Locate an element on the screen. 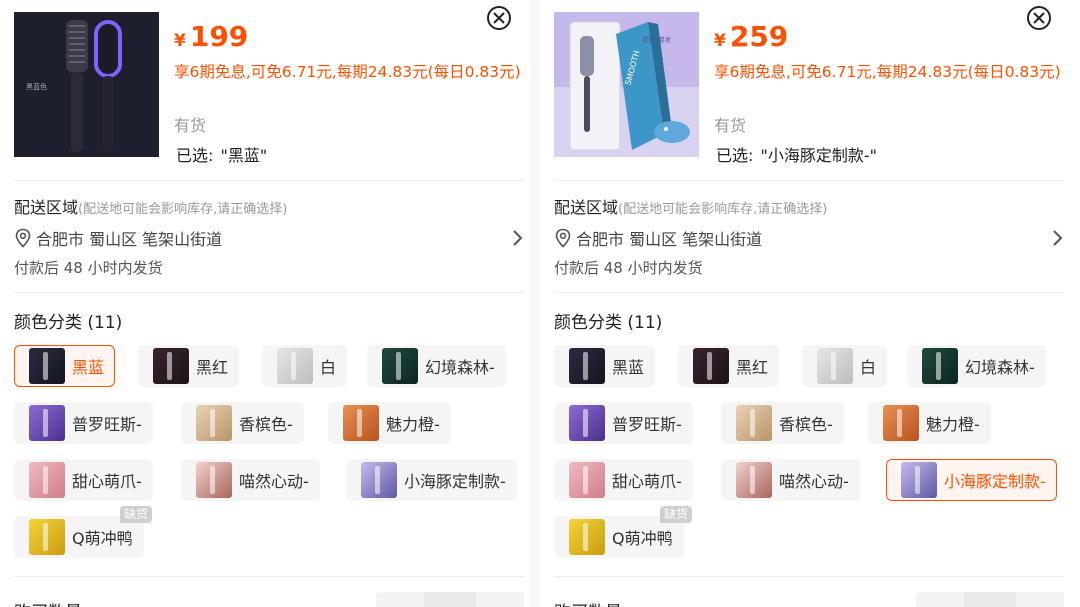 This screenshot has height=607, width=1080. dispatch-time: 付款后 48 小时内发货 is located at coordinates (88, 268).